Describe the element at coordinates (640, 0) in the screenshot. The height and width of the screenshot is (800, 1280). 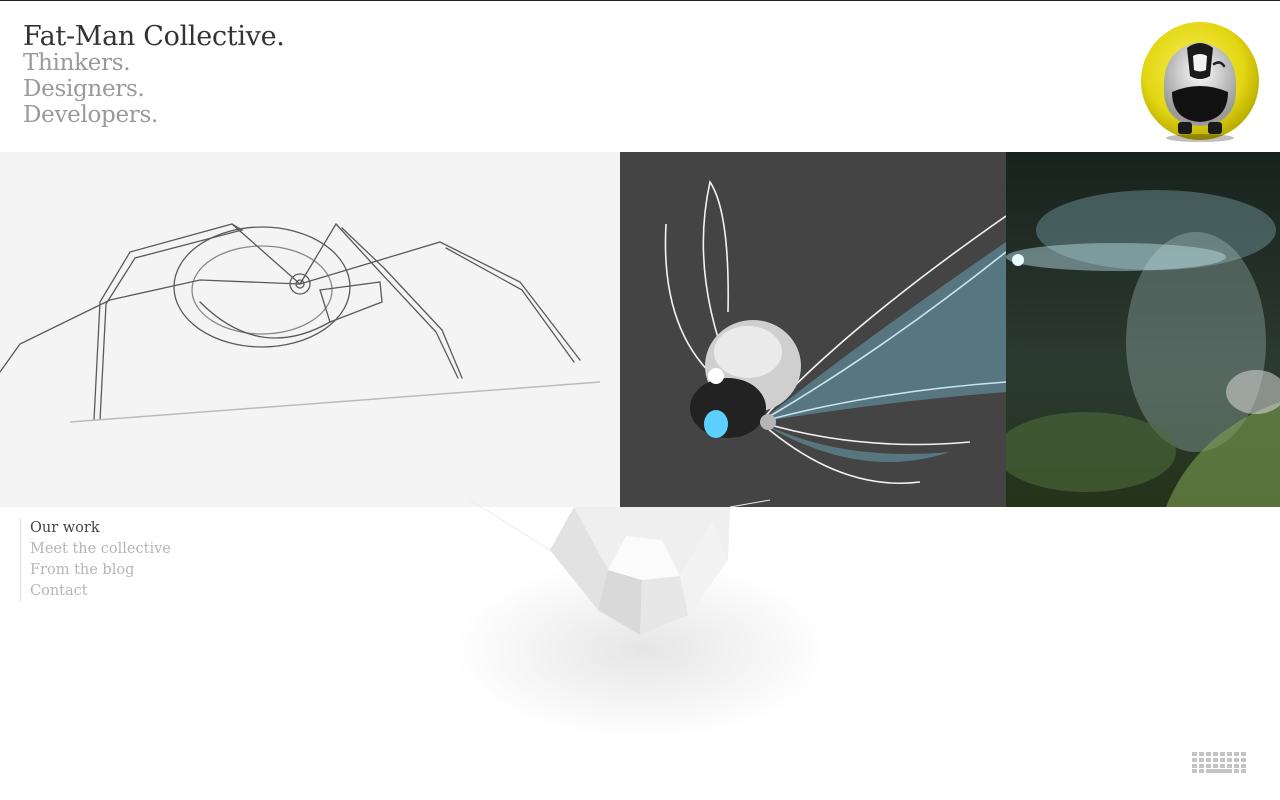
I see `top-border` at that location.